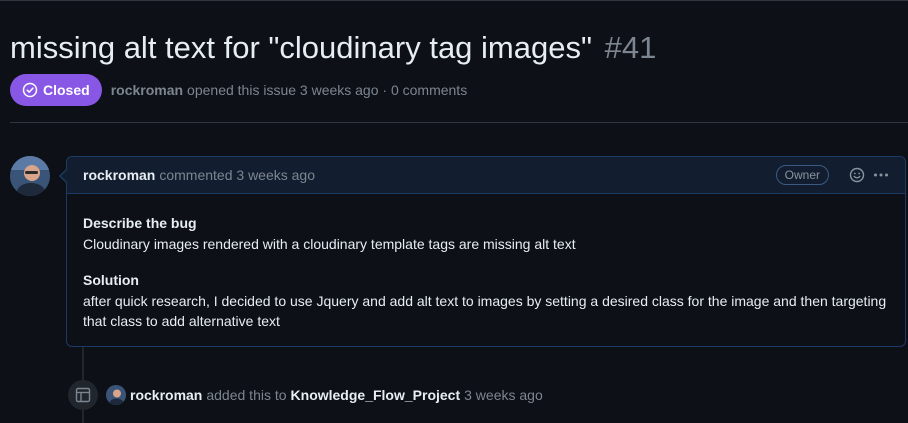 The height and width of the screenshot is (423, 908). I want to click on state-label: Closed, so click(66, 90).